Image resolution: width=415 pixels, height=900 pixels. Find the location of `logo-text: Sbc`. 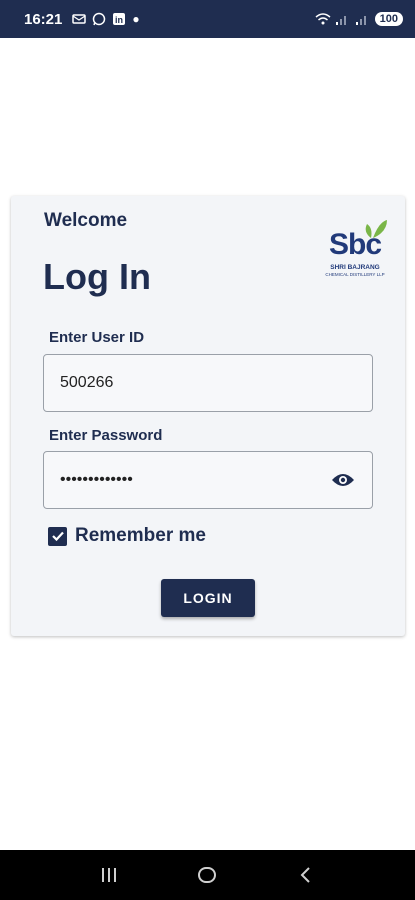

logo-text: Sbc is located at coordinates (355, 244).